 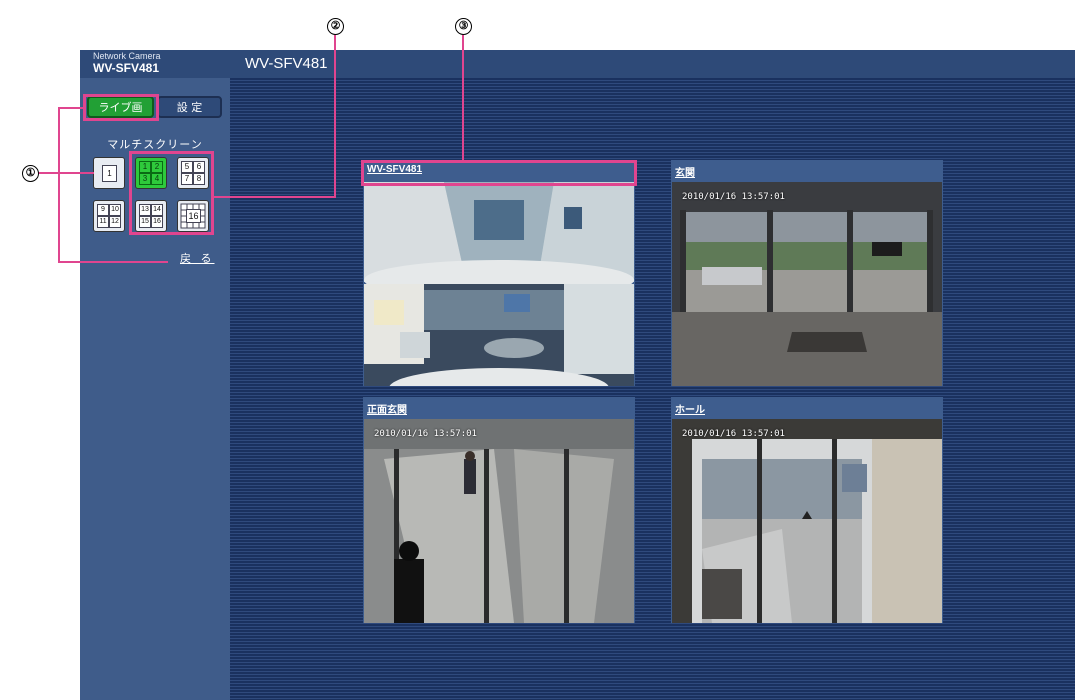 What do you see at coordinates (115, 210) in the screenshot?
I see `screen-cell: 10` at bounding box center [115, 210].